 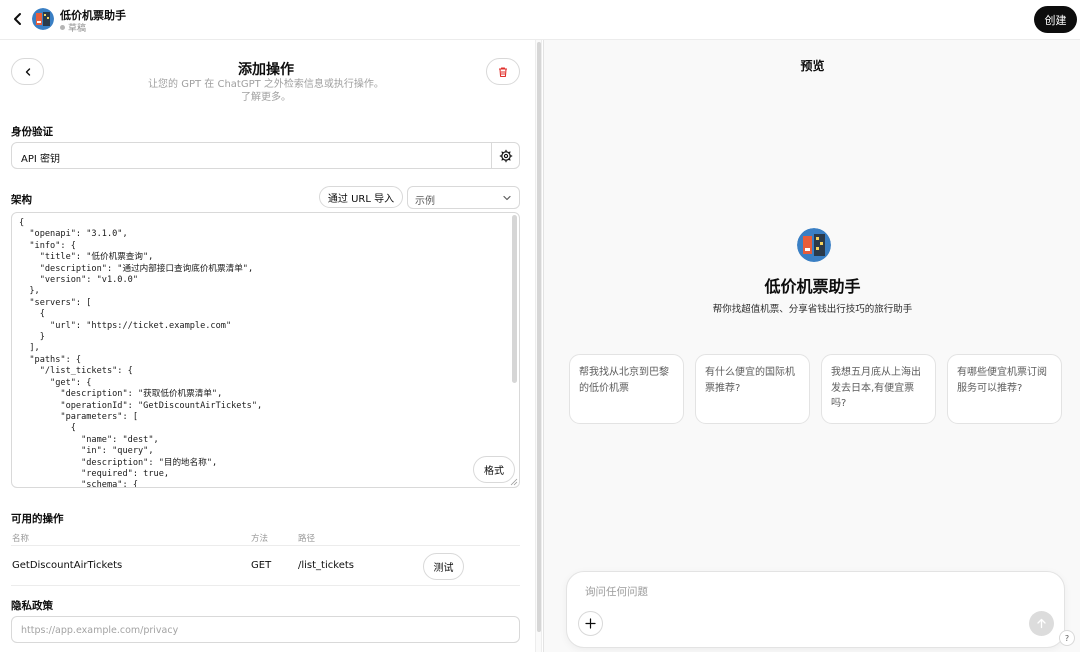 What do you see at coordinates (32, 606) in the screenshot?
I see `privacy-label: 隐私政策` at bounding box center [32, 606].